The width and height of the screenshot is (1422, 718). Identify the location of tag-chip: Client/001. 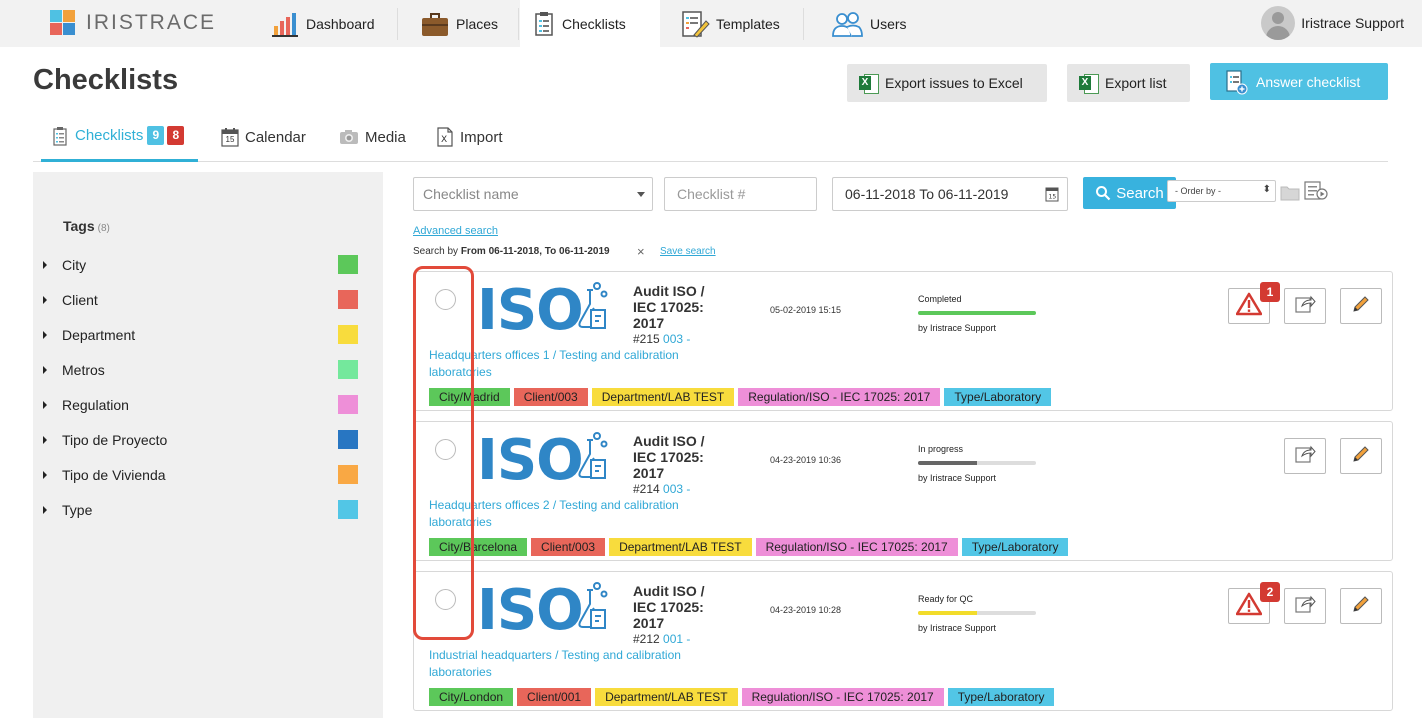
(554, 697).